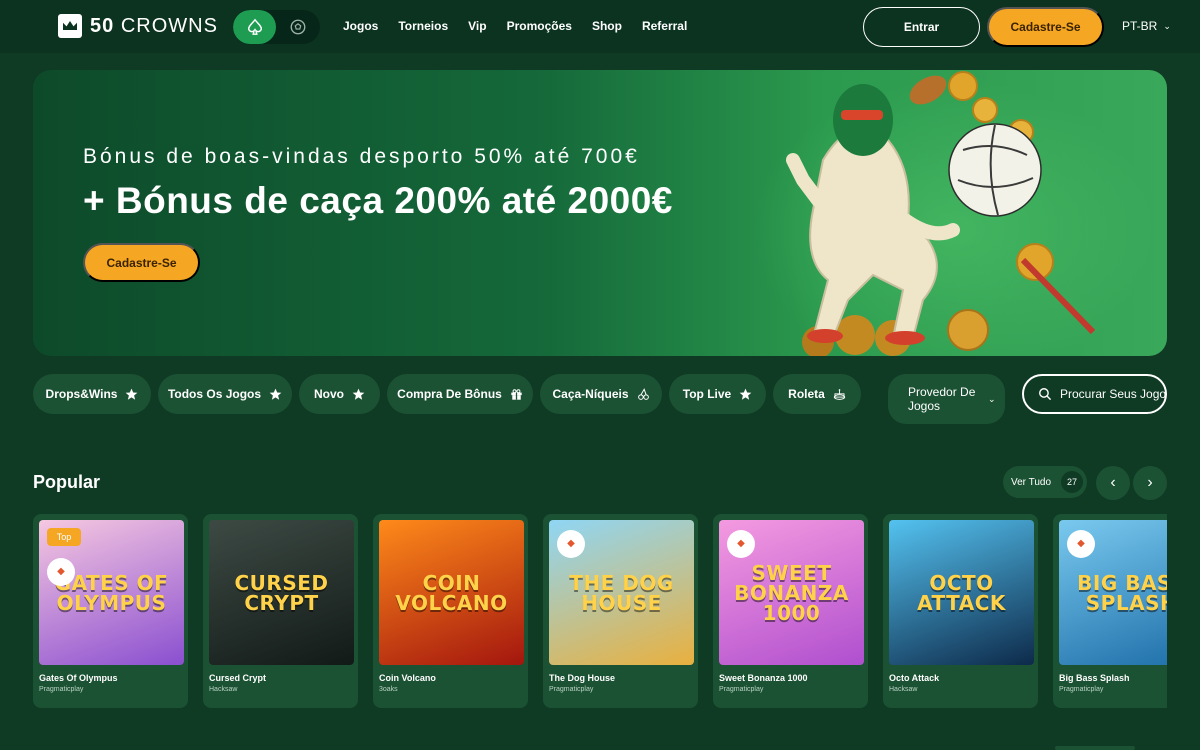  Describe the element at coordinates (1045, 27) in the screenshot. I see `signup-button: Cadastre-Se` at that location.